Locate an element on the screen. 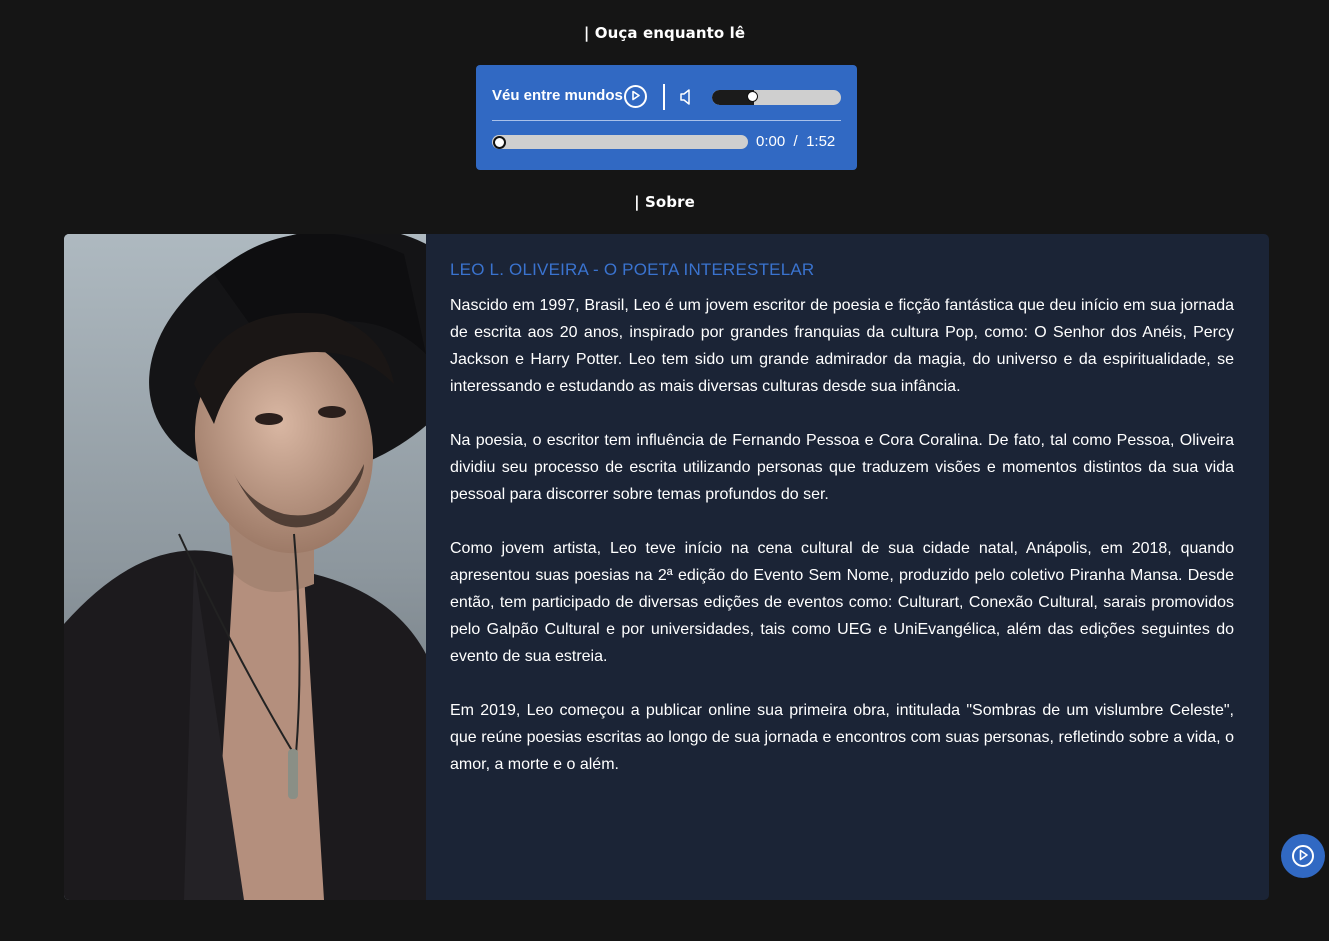  duration: 1:52 is located at coordinates (821, 141).